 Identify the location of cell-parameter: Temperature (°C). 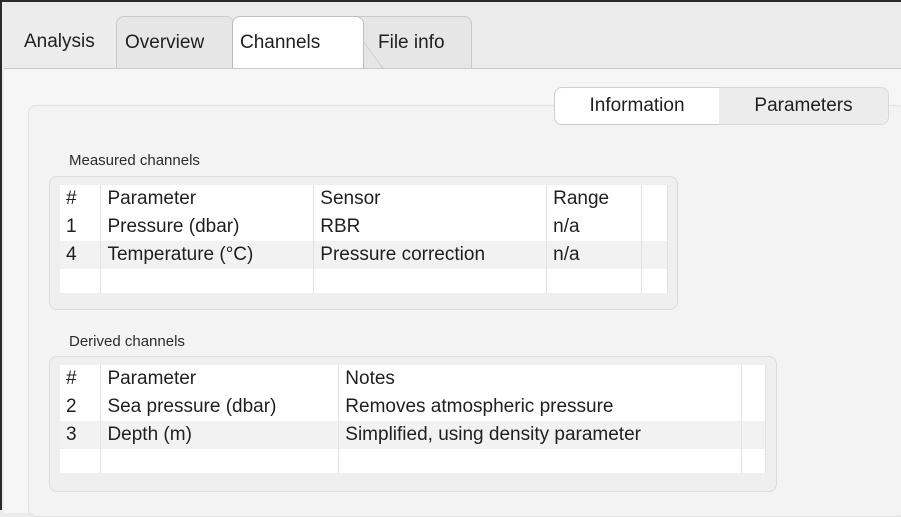
(207, 255).